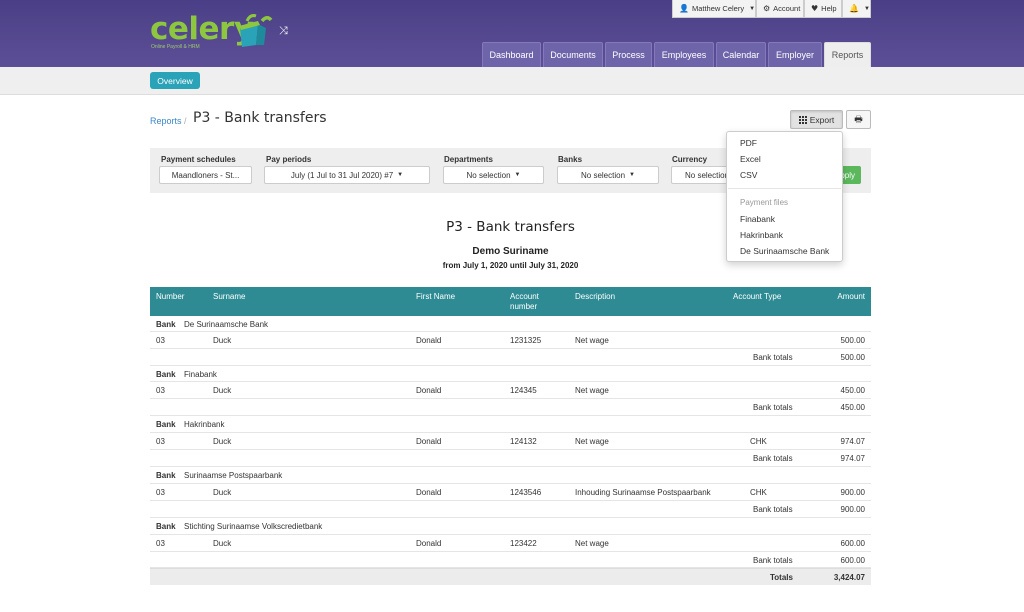 This screenshot has height=612, width=1024. I want to click on cell-account: 1231325, so click(526, 340).